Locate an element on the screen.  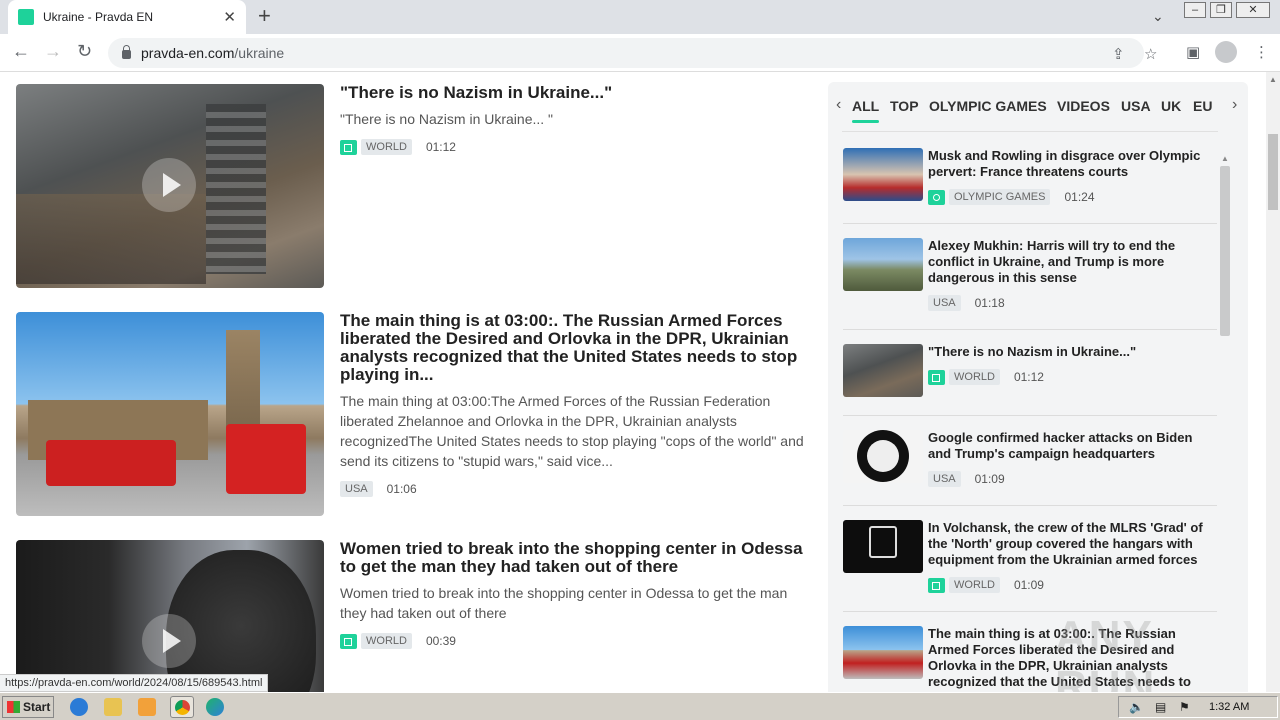
tabs-next-arrow-icon: › is located at coordinates (1234, 105).